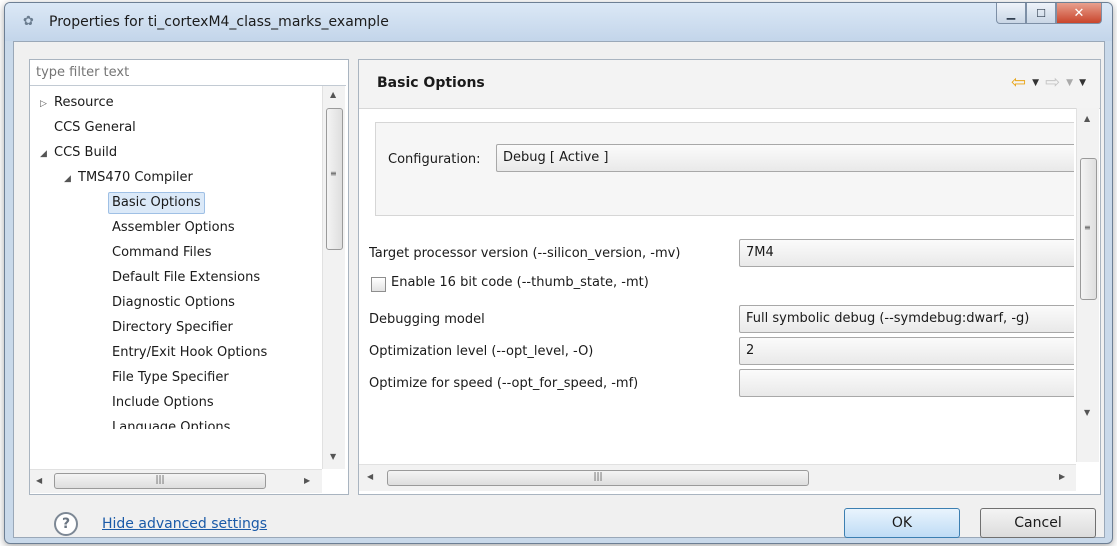 Image resolution: width=1117 pixels, height=546 pixels. I want to click on optimize-speed-select, so click(906, 383).